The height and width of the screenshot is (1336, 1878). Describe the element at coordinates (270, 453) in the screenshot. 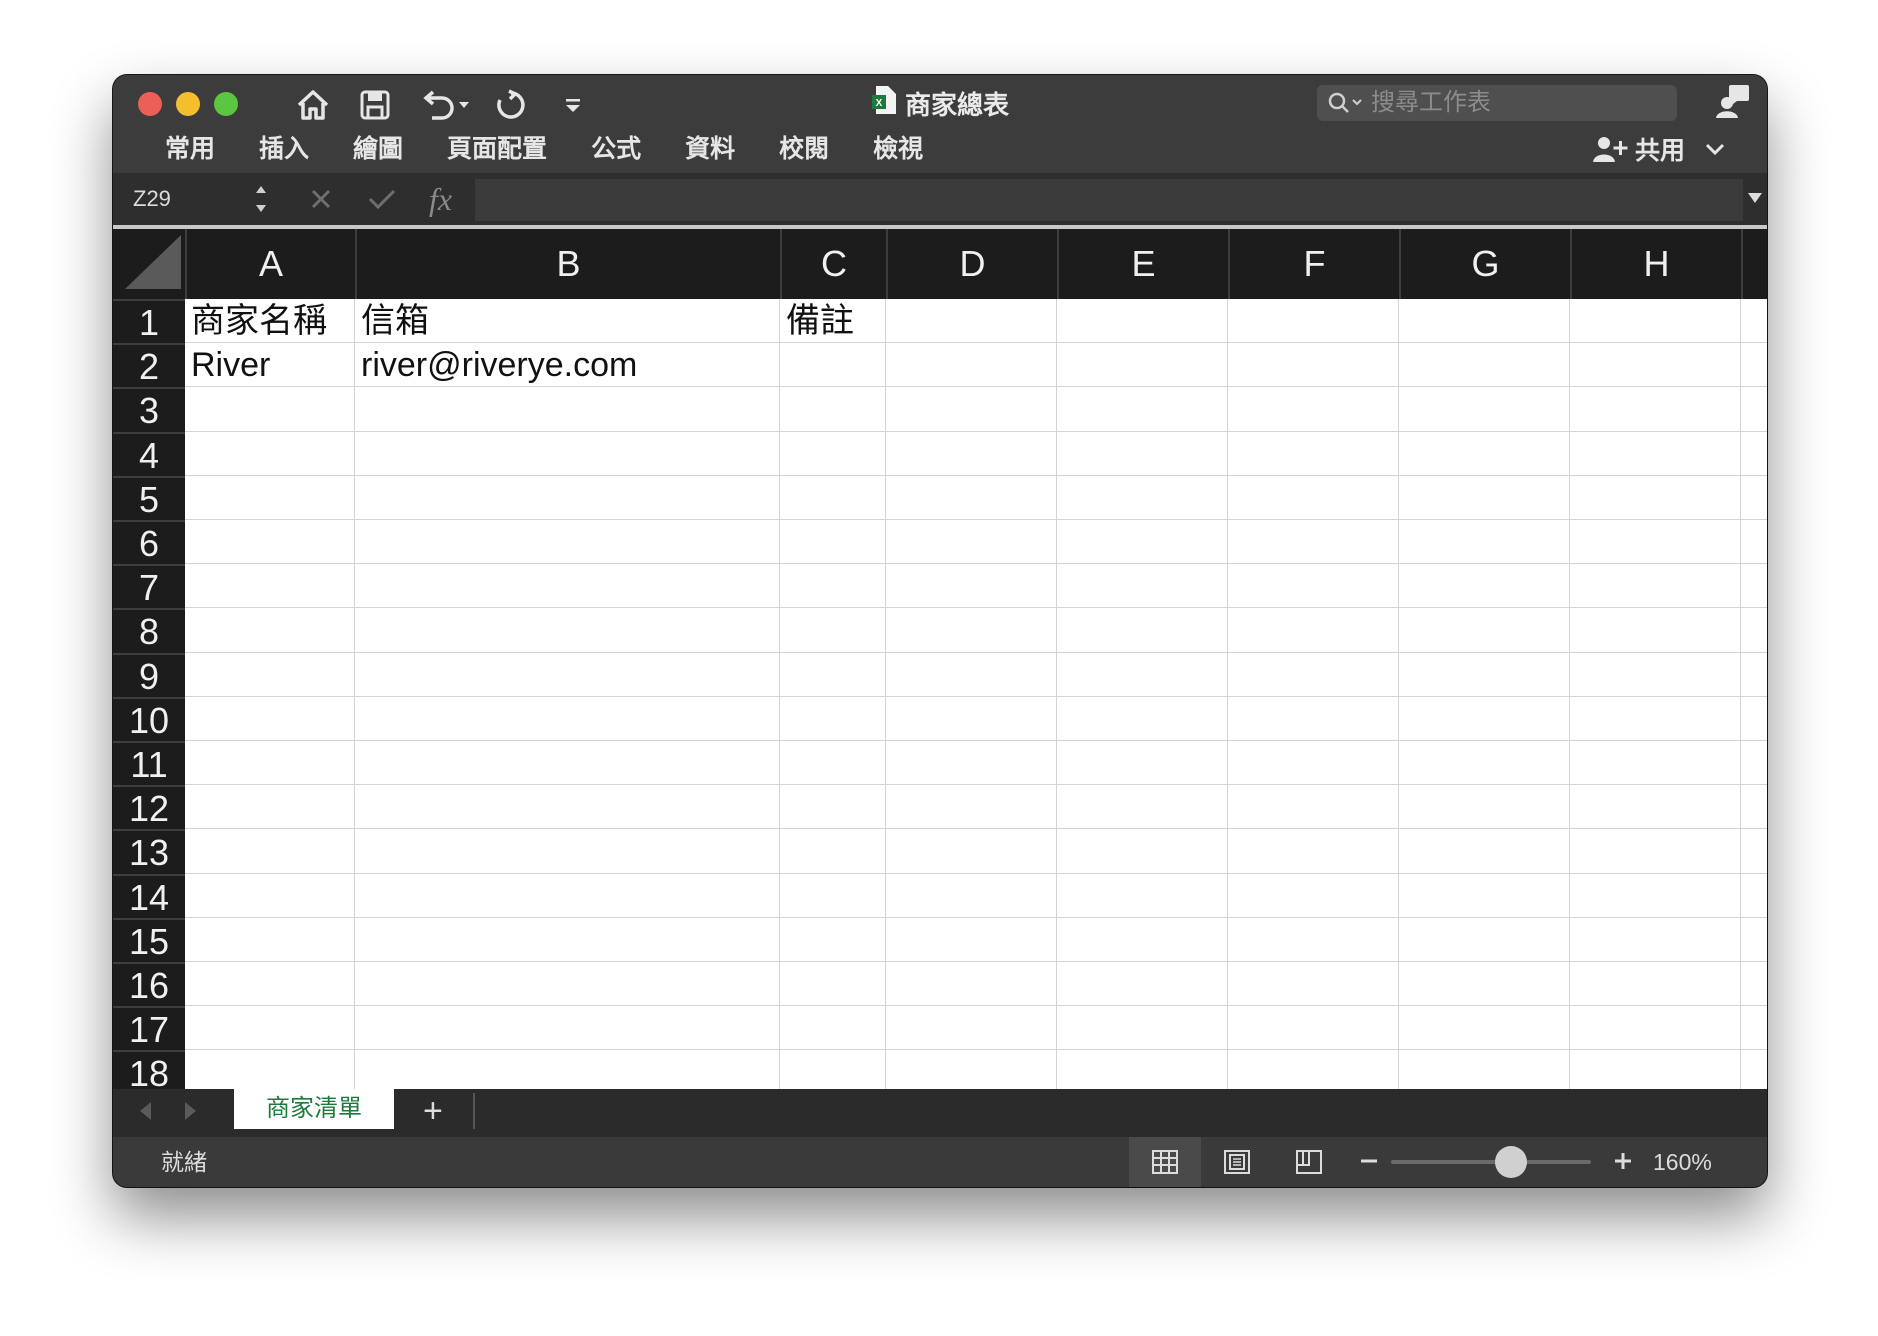

I see `cell-a4` at that location.